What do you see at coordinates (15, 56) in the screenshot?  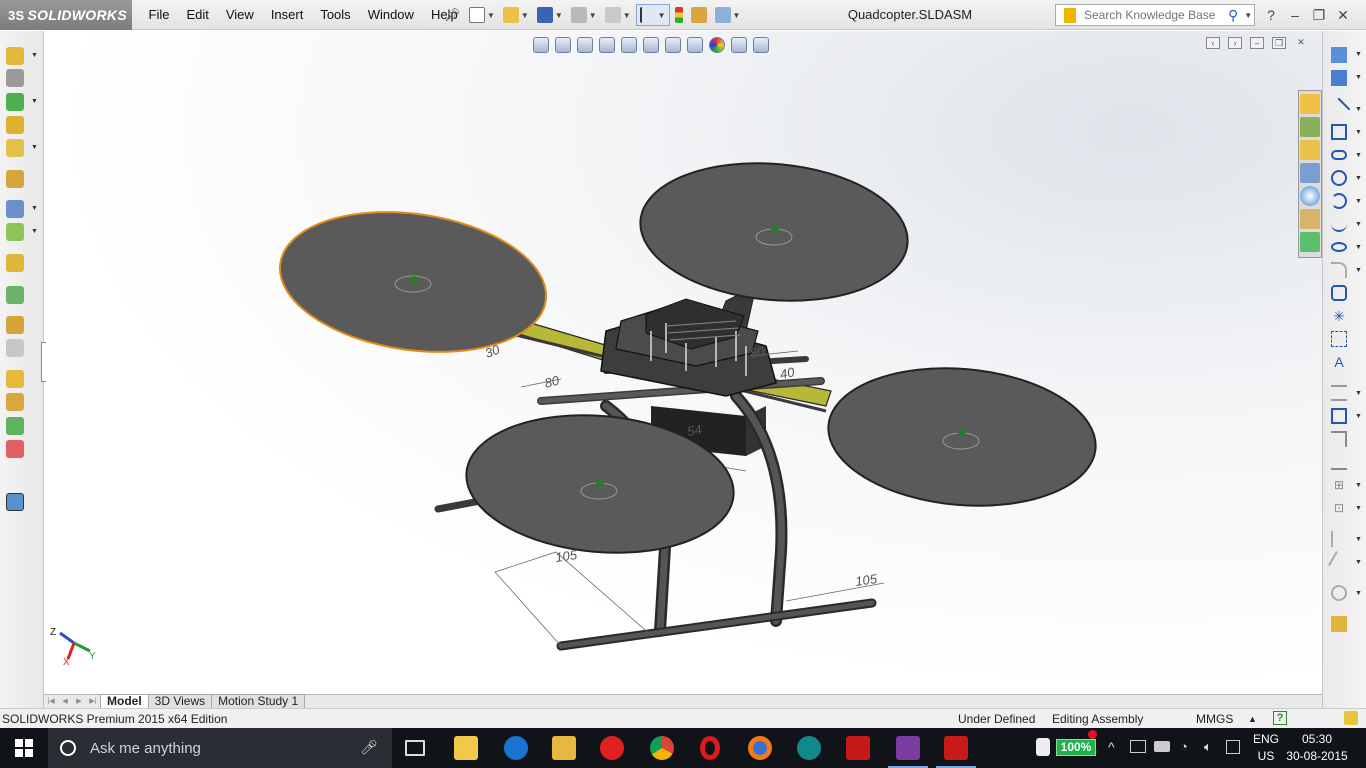 I see `insert-components-icon` at bounding box center [15, 56].